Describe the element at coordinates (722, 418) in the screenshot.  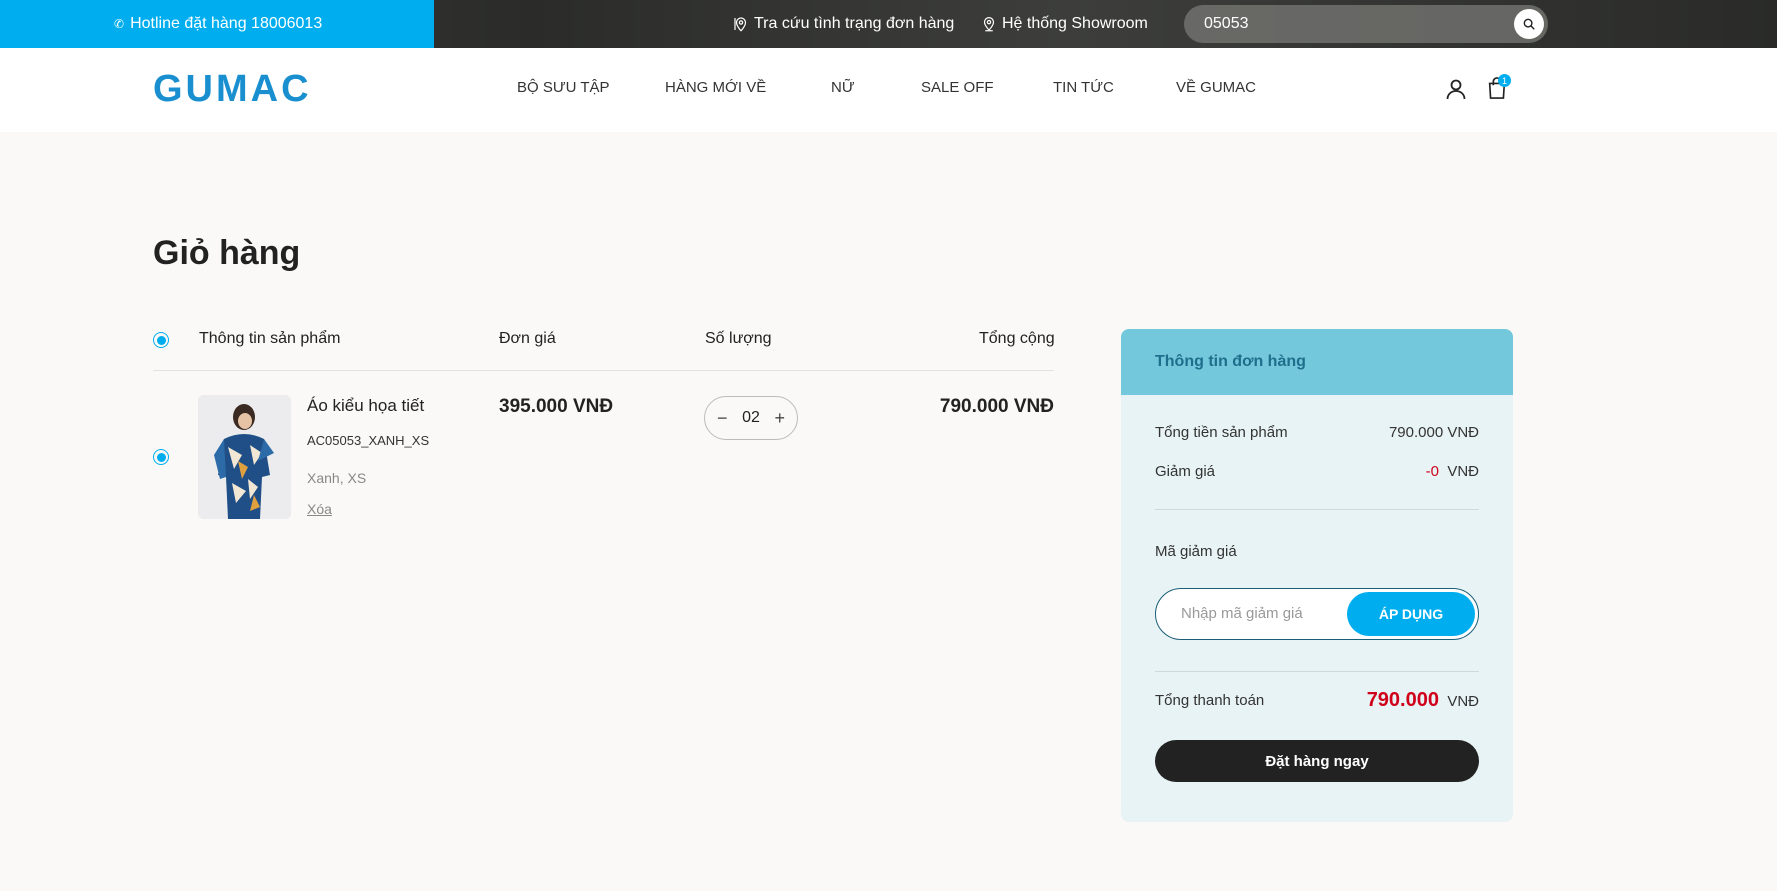
I see `decrease-qty-button: −` at that location.